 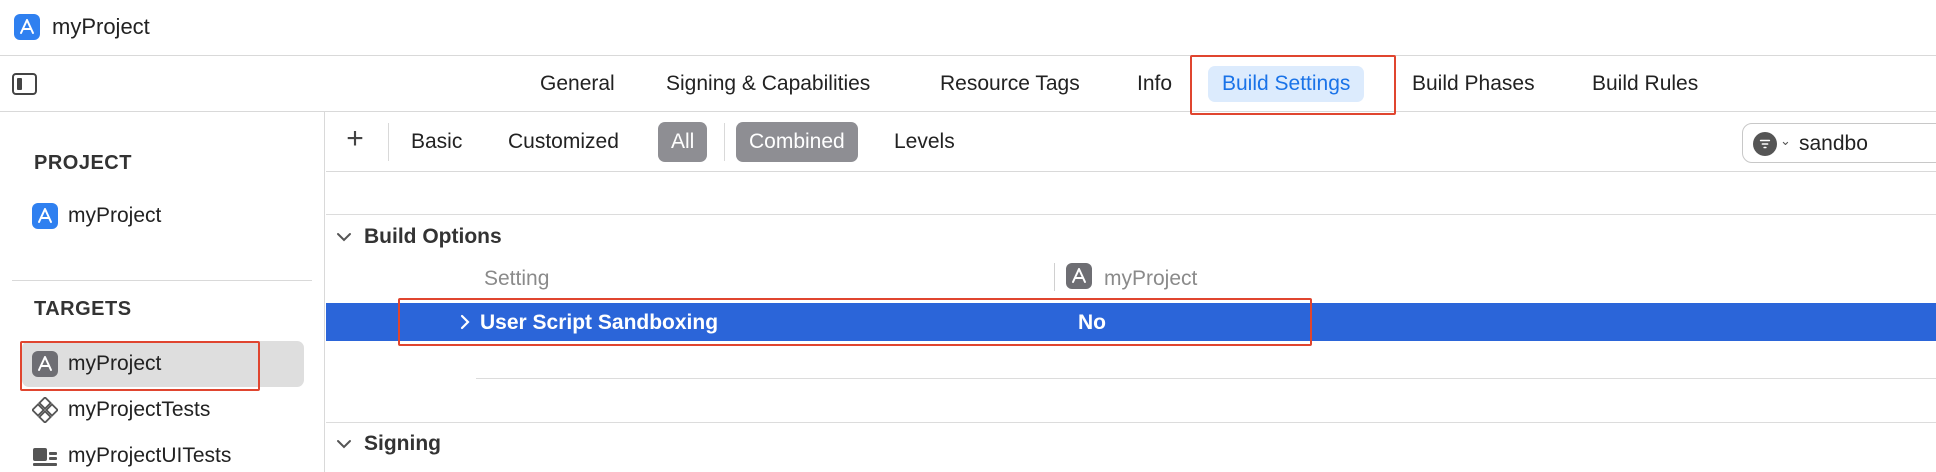 I want to click on unit-tests-icon, so click(x=45, y=410).